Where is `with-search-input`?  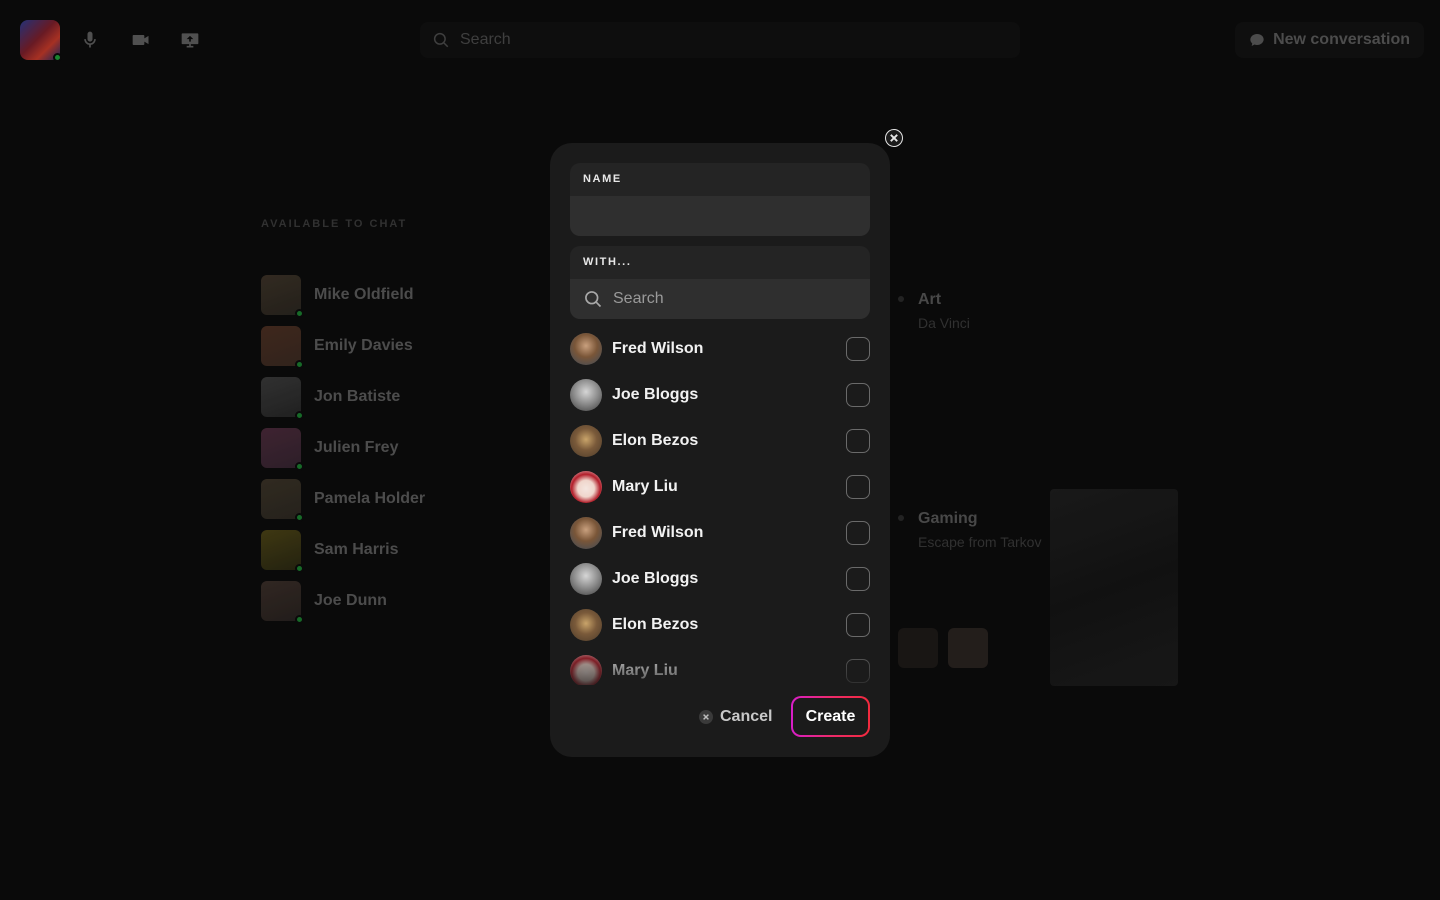 with-search-input is located at coordinates (733, 299).